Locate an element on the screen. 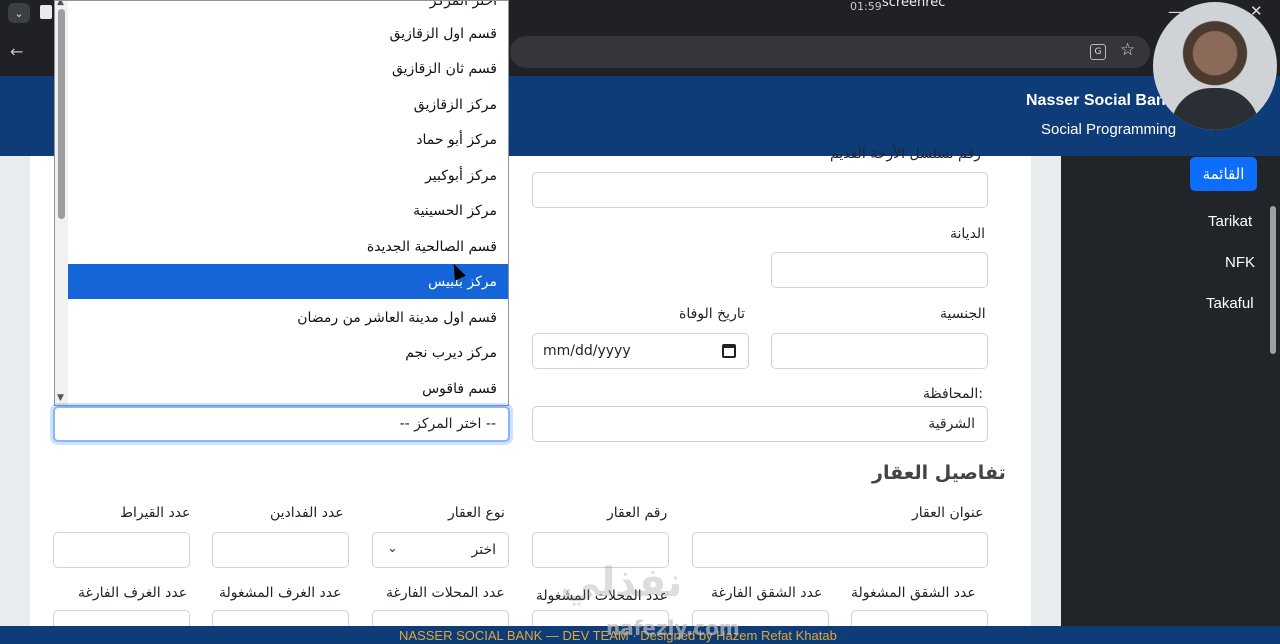  back-arrow-icon: ← is located at coordinates (16, 51).